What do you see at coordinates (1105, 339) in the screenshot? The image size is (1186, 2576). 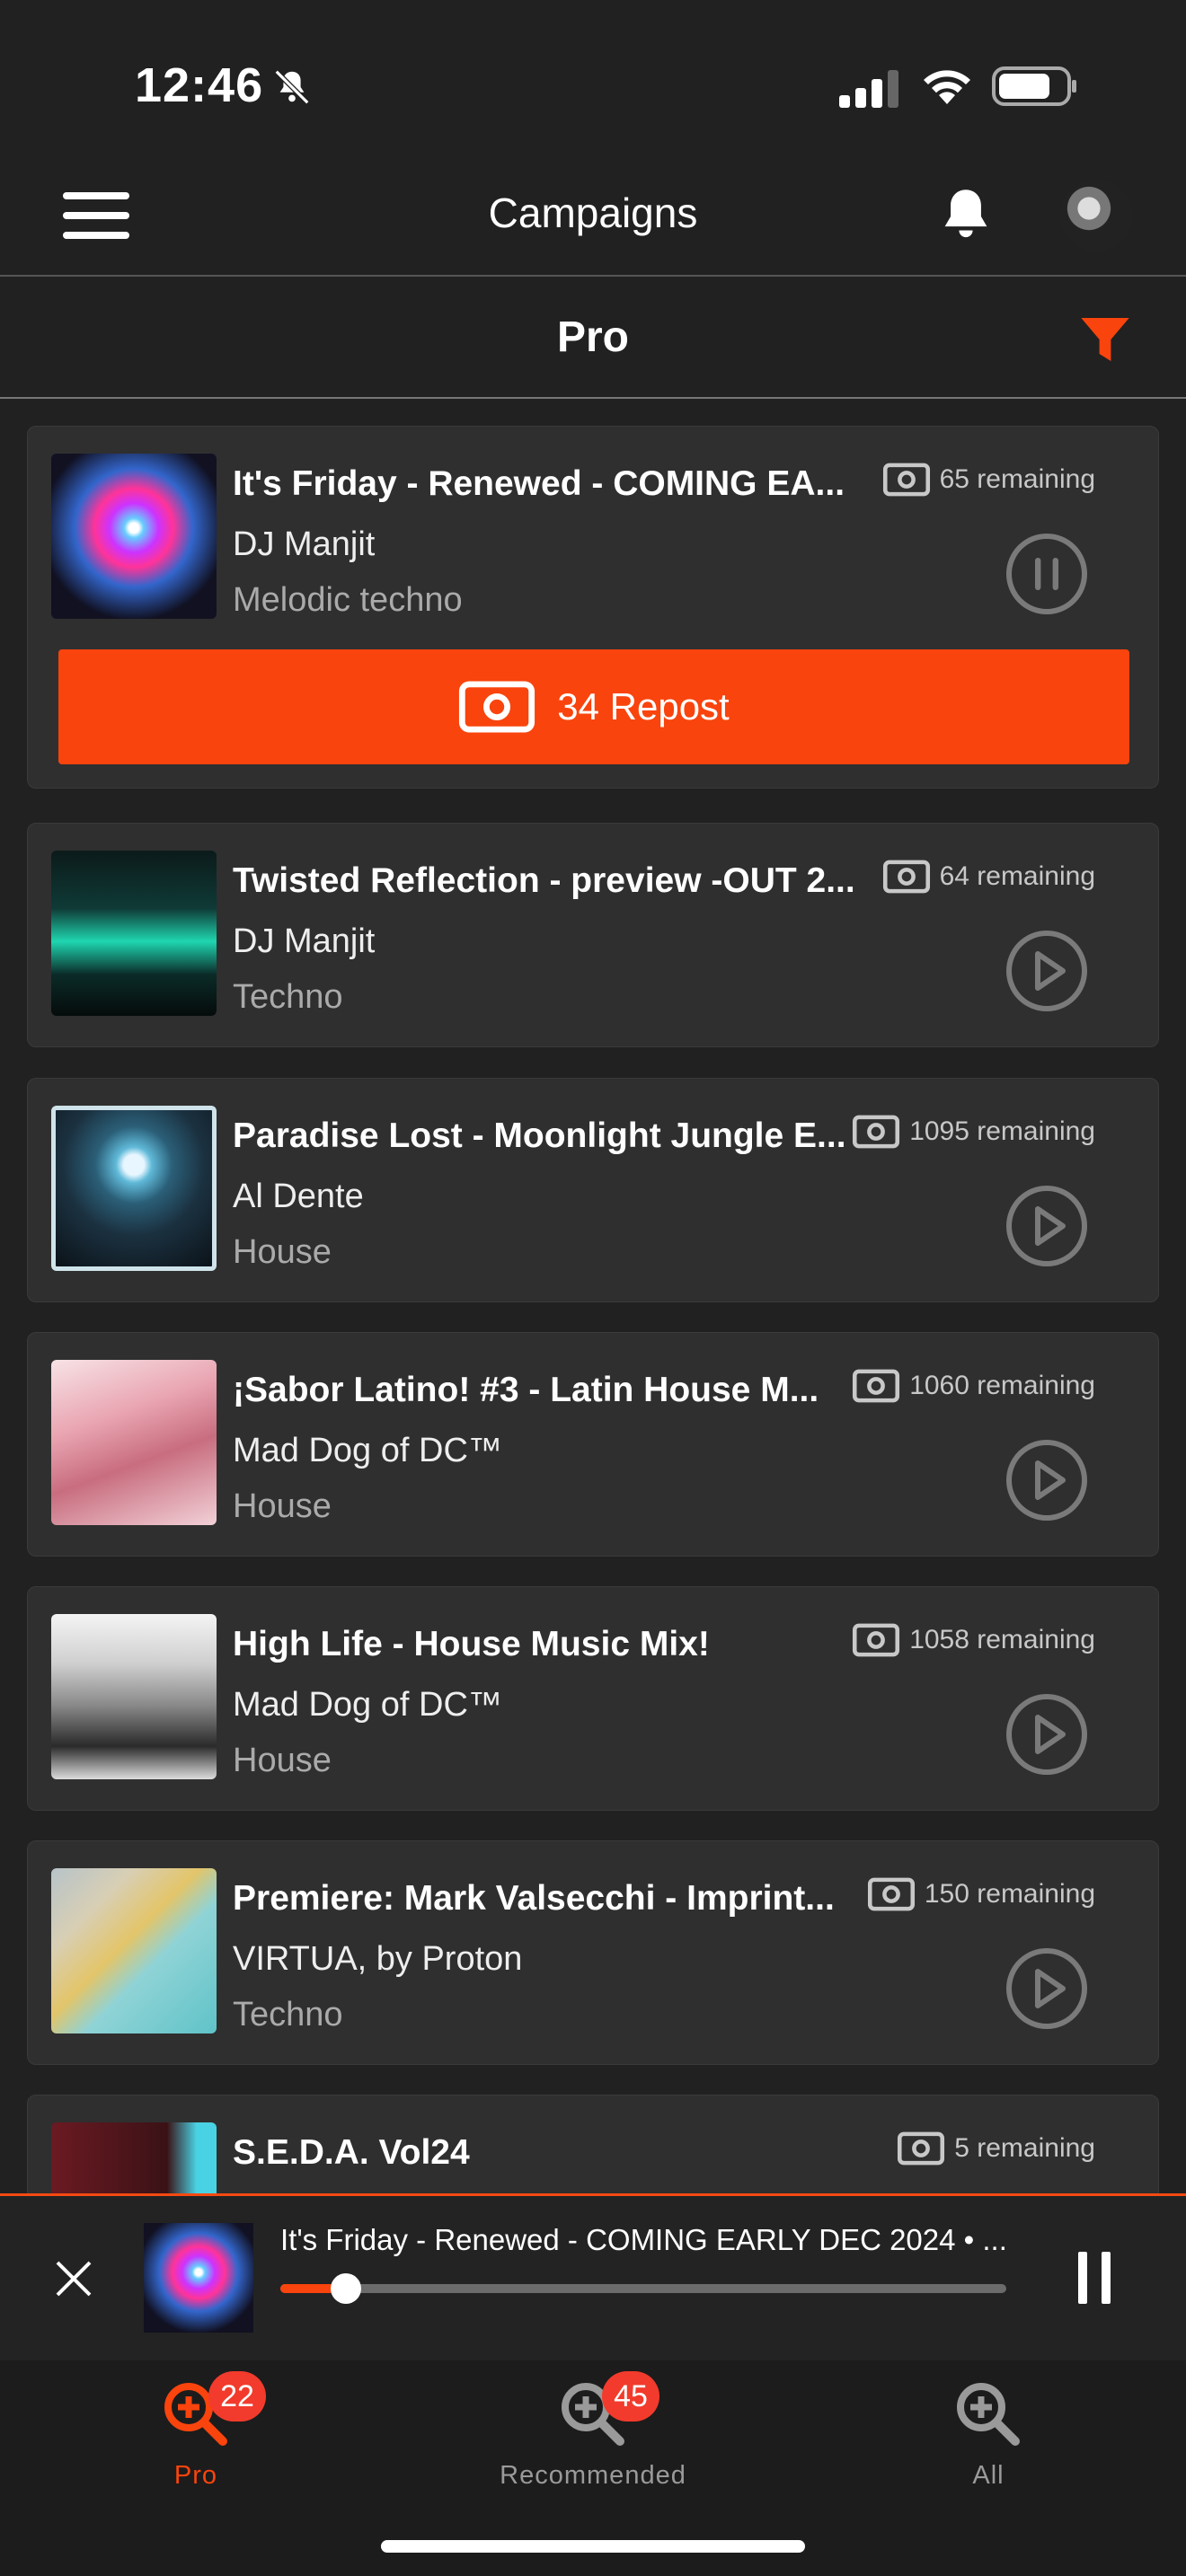 I see `filter-icon` at bounding box center [1105, 339].